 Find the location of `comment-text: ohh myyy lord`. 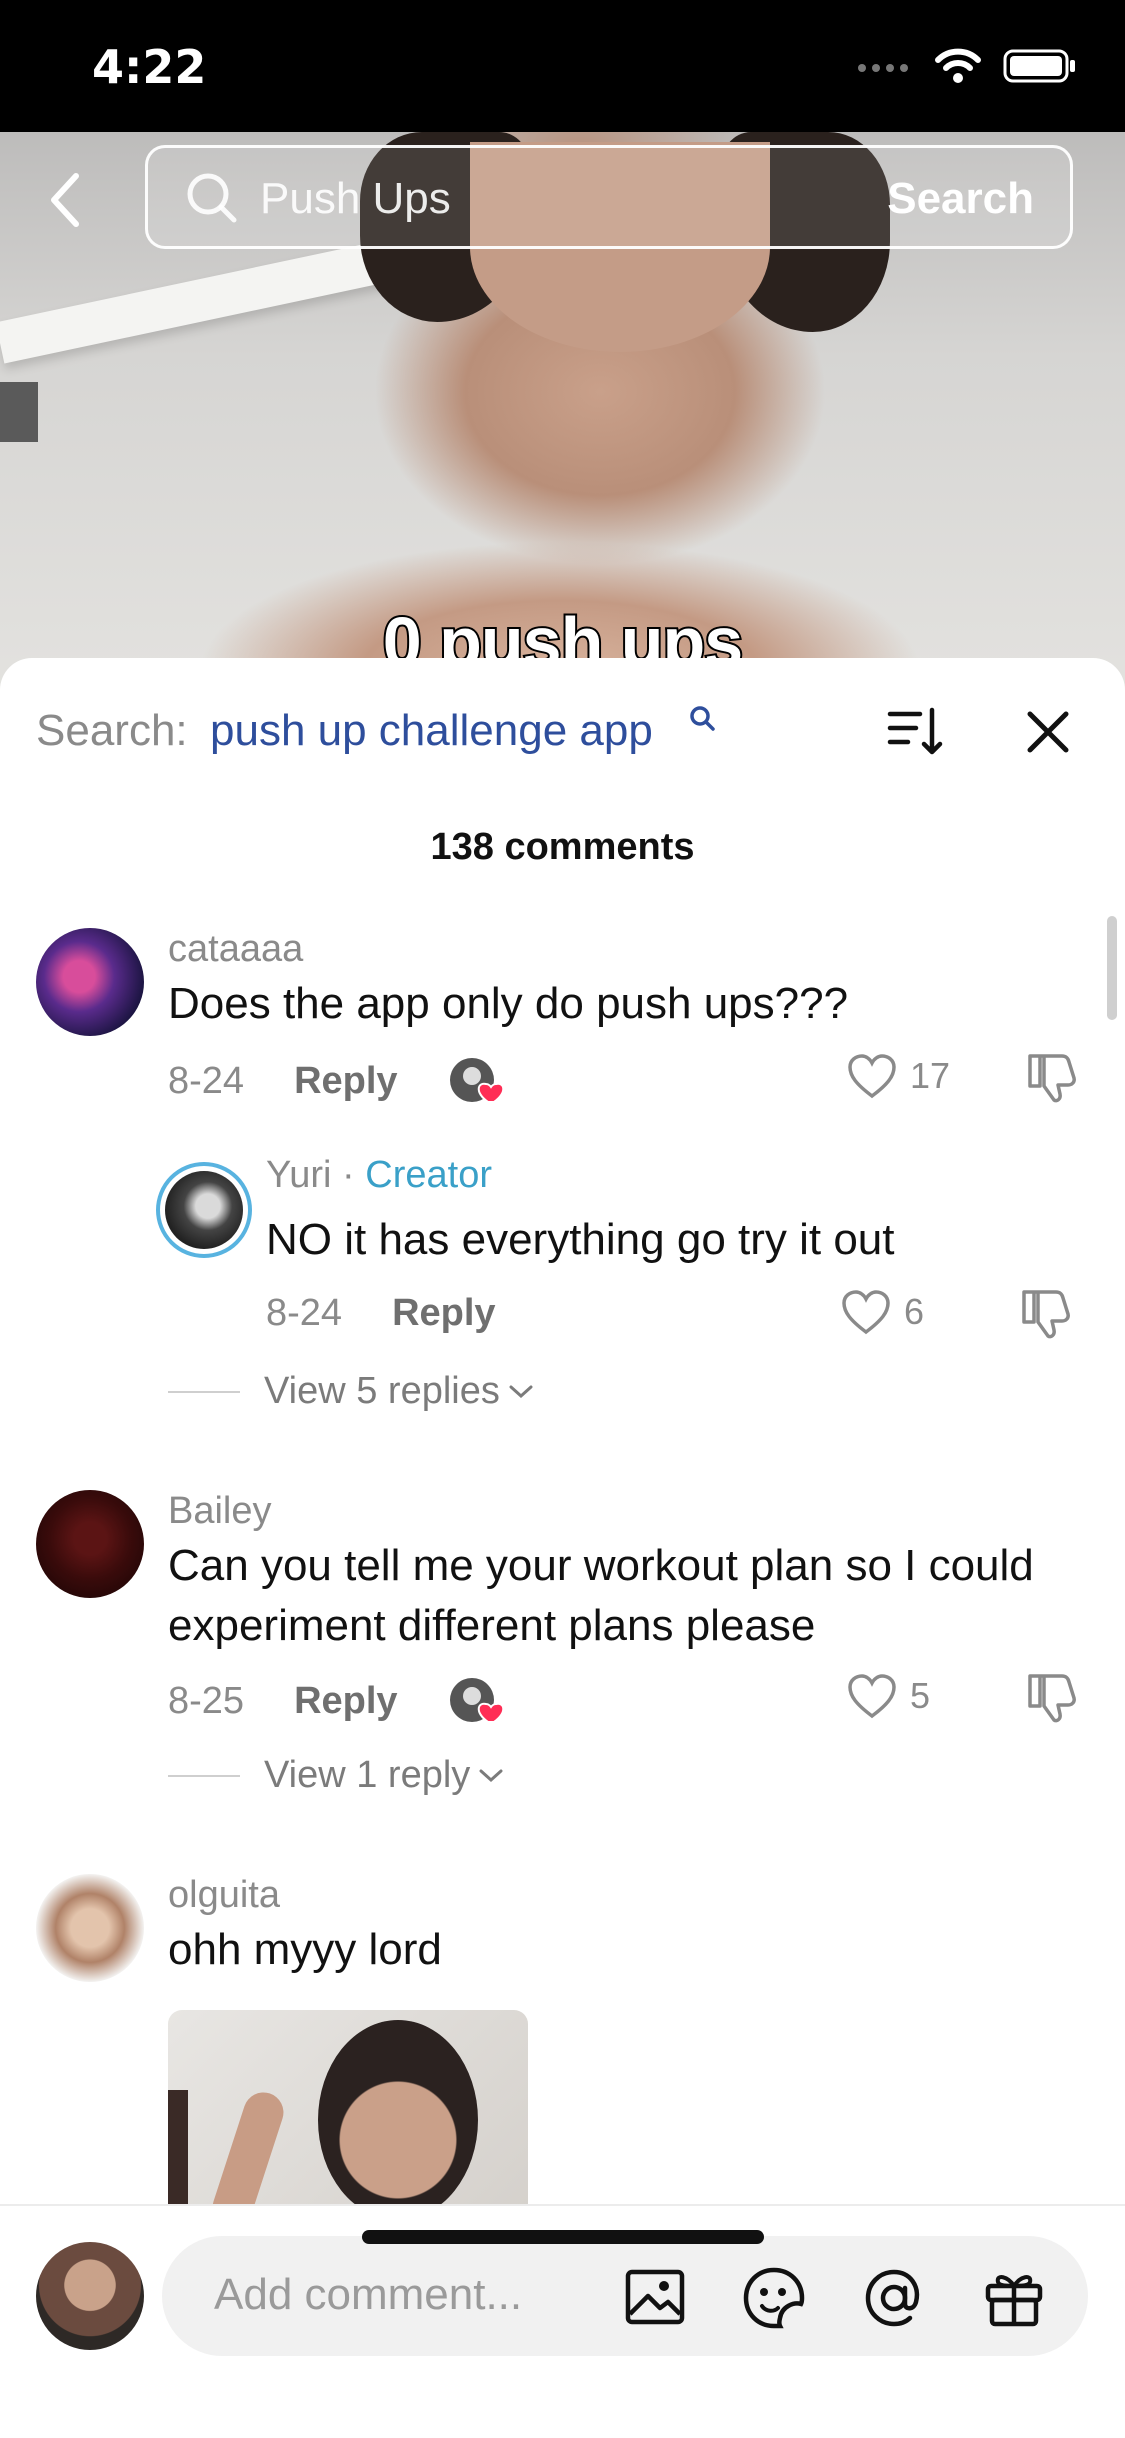

comment-text: ohh myyy lord is located at coordinates (305, 1949).